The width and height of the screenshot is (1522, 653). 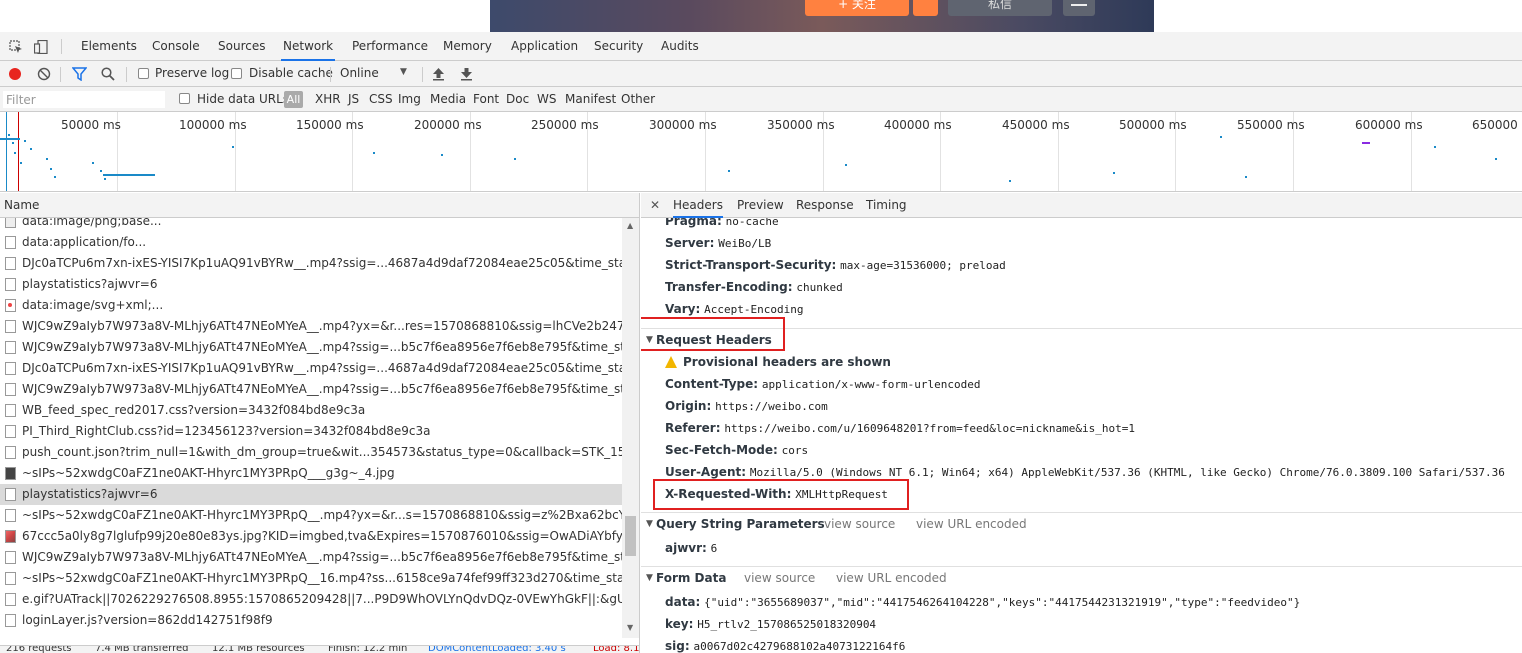 I want to click on follow-dropdown-button, so click(x=925, y=8).